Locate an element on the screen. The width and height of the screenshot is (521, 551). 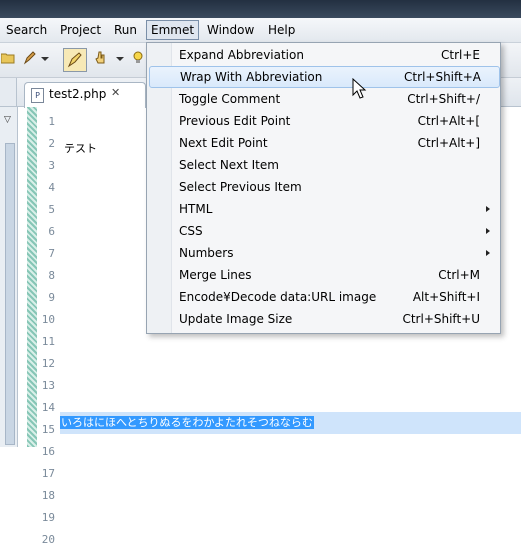
menu-item-label: Numbers is located at coordinates (206, 253).